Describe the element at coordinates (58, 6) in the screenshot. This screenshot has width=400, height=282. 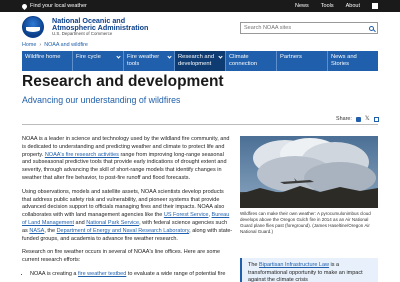
I see `local-weather-label: Find your local weather` at that location.